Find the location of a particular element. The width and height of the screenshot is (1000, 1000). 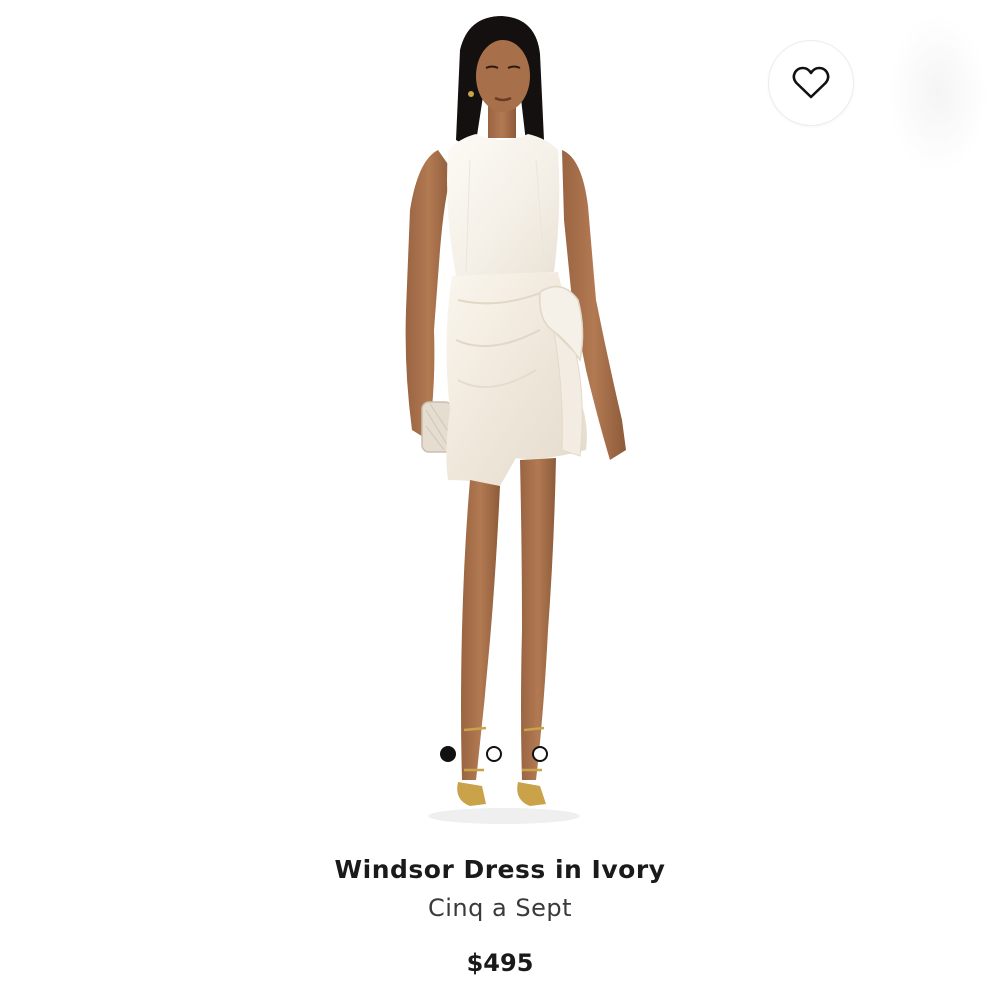

wishlist-button is located at coordinates (811, 83).